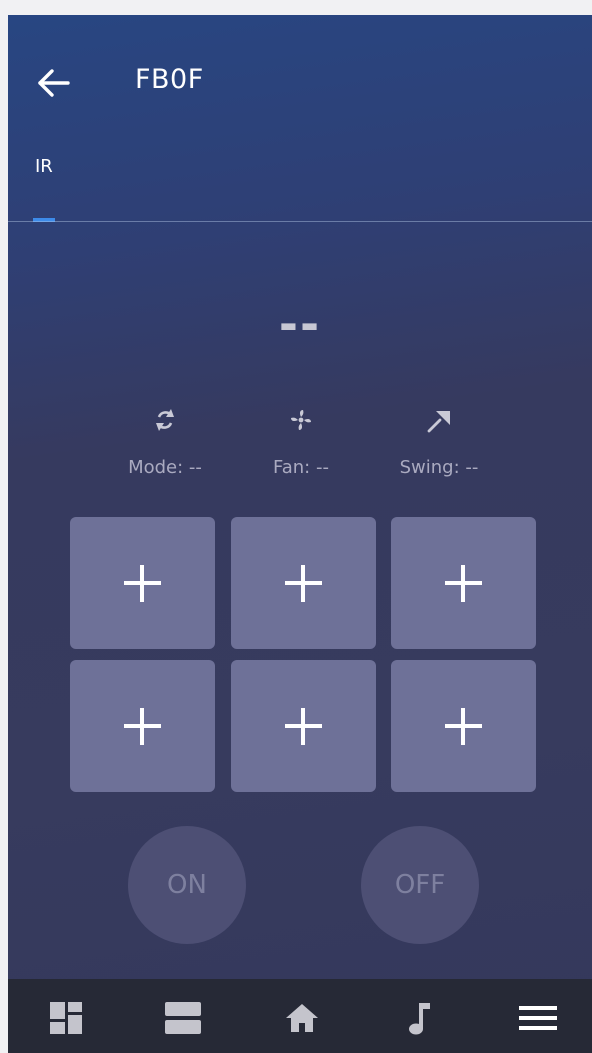  What do you see at coordinates (420, 885) in the screenshot?
I see `power-off-button: OFF` at bounding box center [420, 885].